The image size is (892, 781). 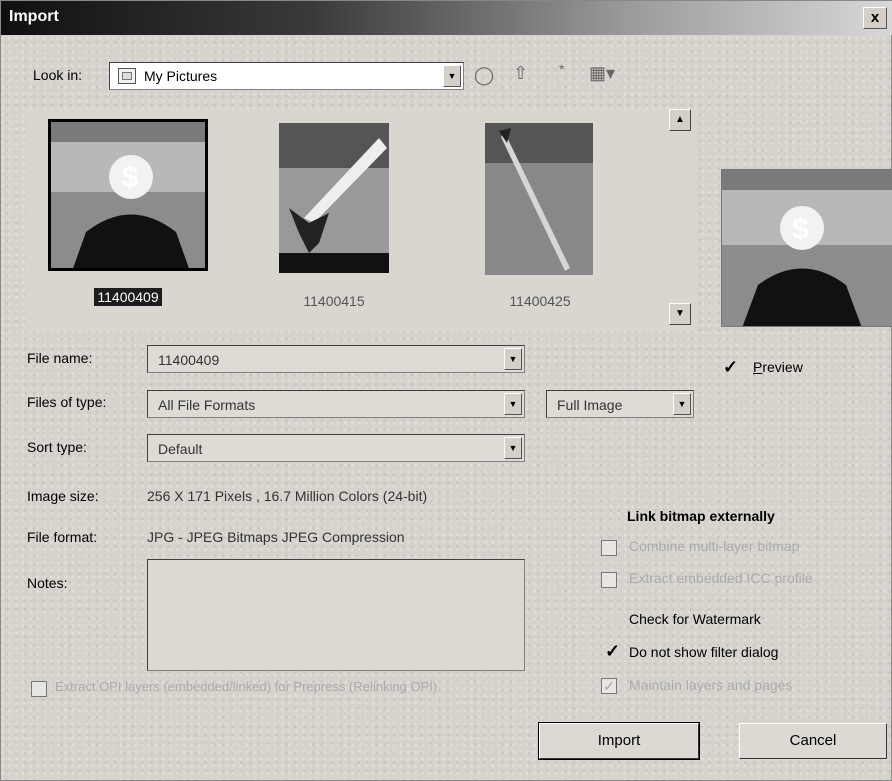 I want to click on file-name-label: File name:, so click(x=60, y=358).